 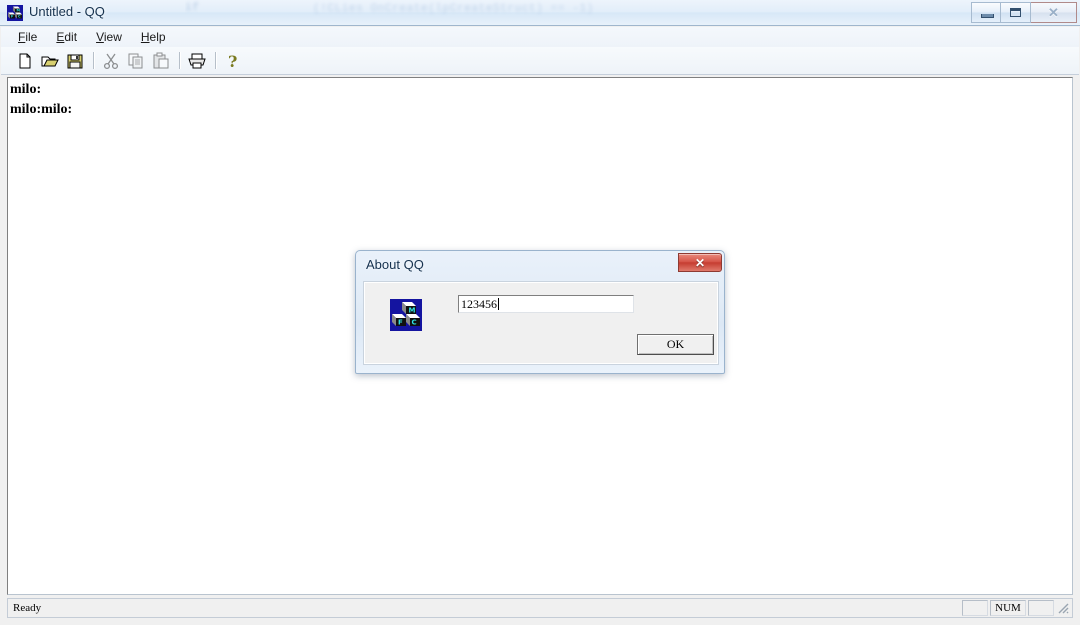 What do you see at coordinates (100, 37) in the screenshot?
I see `menu-view-accel: V` at bounding box center [100, 37].